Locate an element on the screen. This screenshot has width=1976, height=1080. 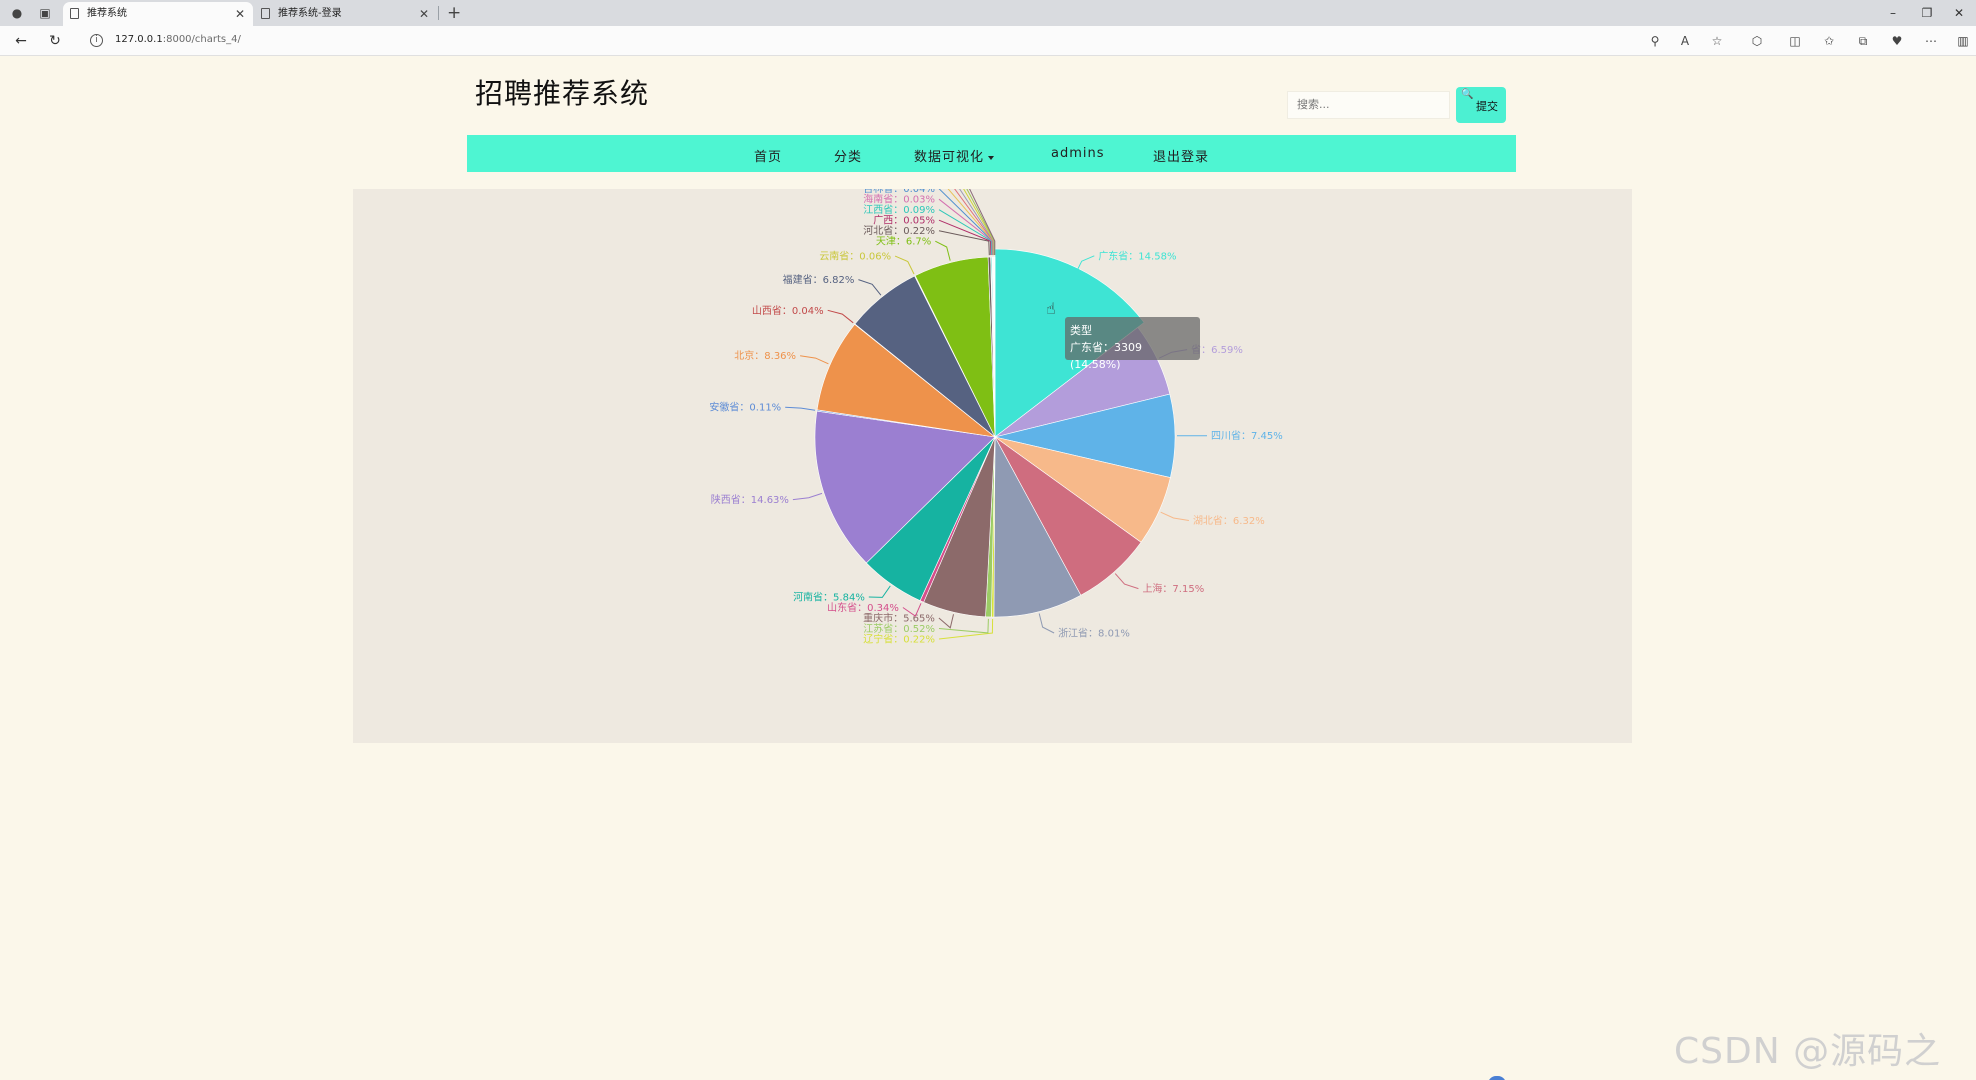
submit-button: 🔍 提交 is located at coordinates (1481, 105).